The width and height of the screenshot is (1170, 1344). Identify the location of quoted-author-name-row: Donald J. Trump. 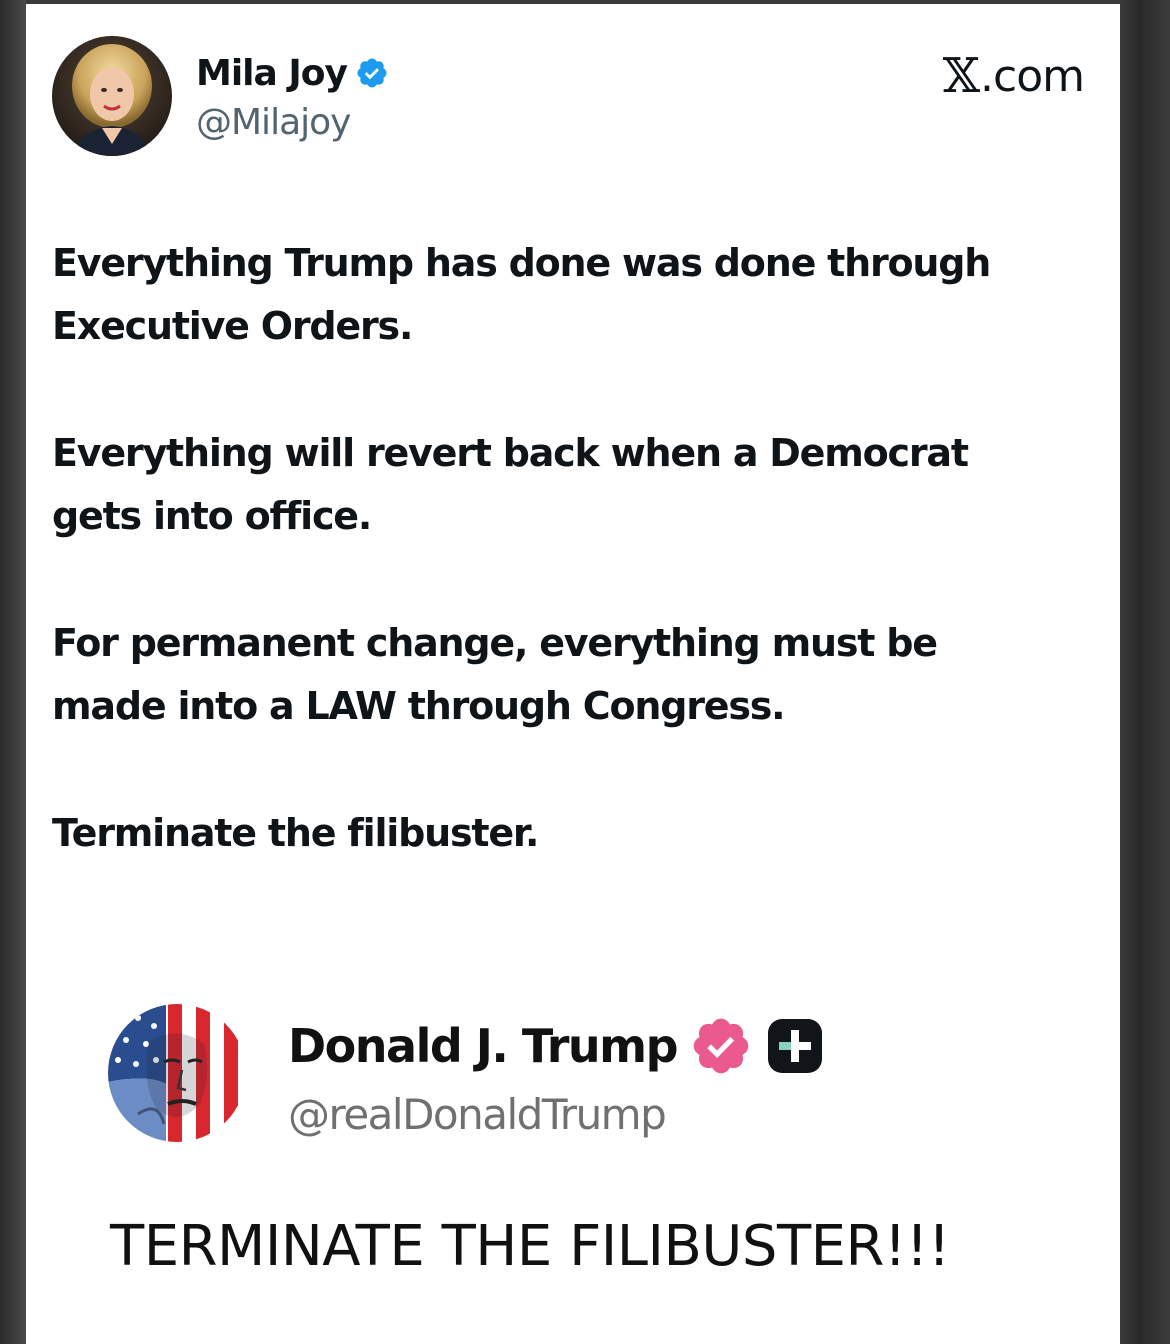
(556, 1046).